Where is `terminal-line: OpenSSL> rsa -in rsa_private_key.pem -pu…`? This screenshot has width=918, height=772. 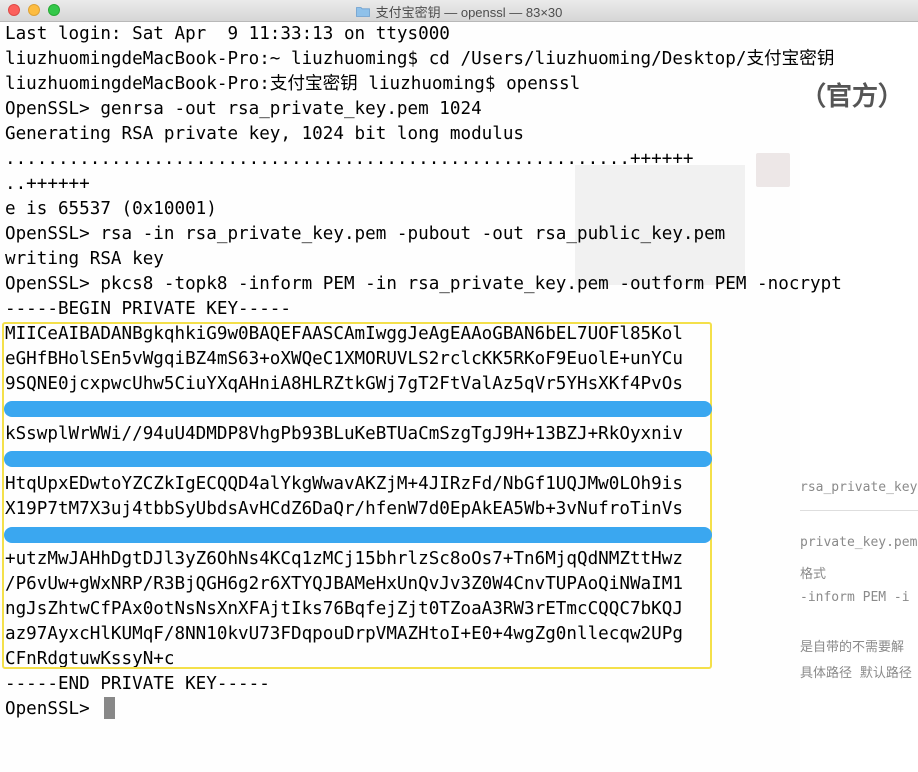
terminal-line: OpenSSL> rsa -in rsa_private_key.pem -pu… is located at coordinates (365, 234).